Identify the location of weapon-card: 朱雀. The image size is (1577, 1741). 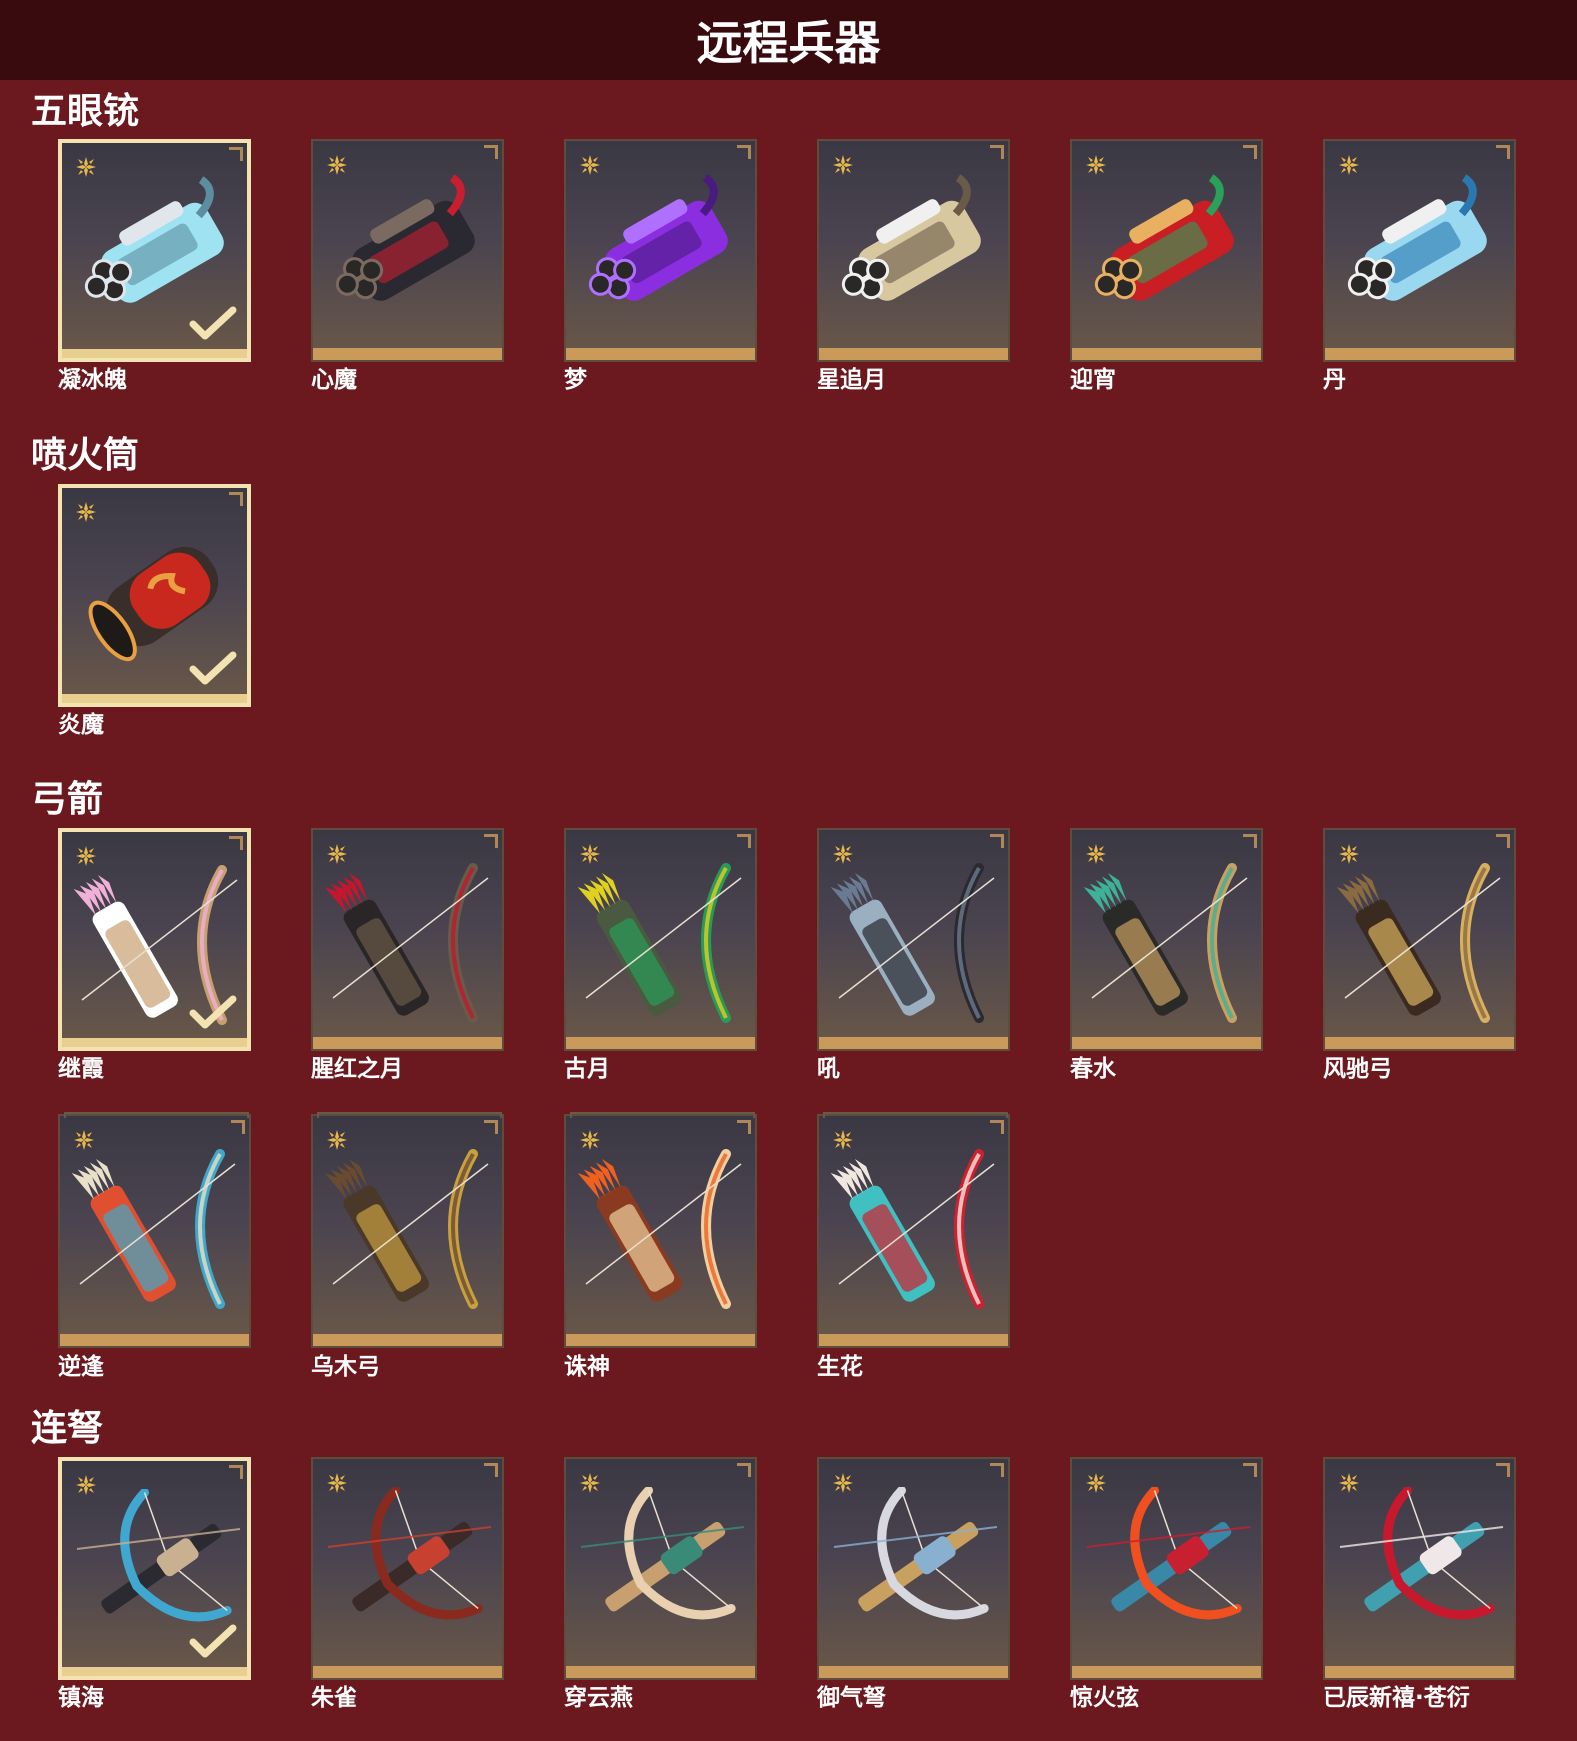
(407, 1584).